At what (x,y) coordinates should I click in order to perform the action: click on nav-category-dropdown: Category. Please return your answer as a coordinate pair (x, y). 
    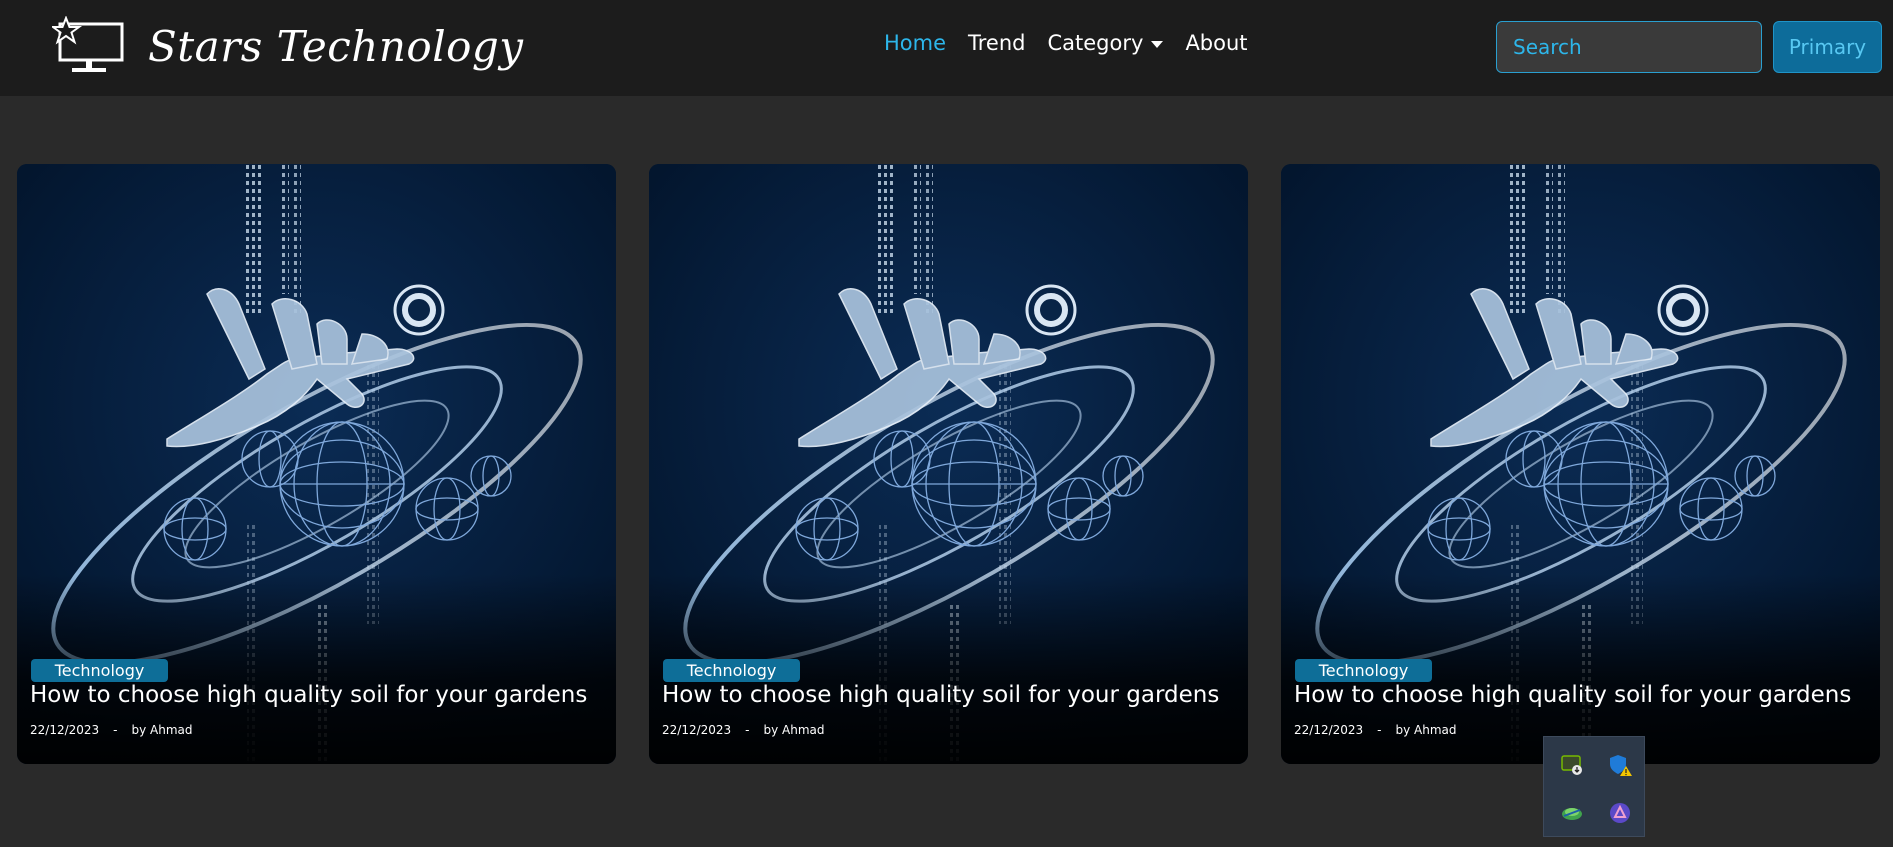
    Looking at the image, I should click on (1106, 43).